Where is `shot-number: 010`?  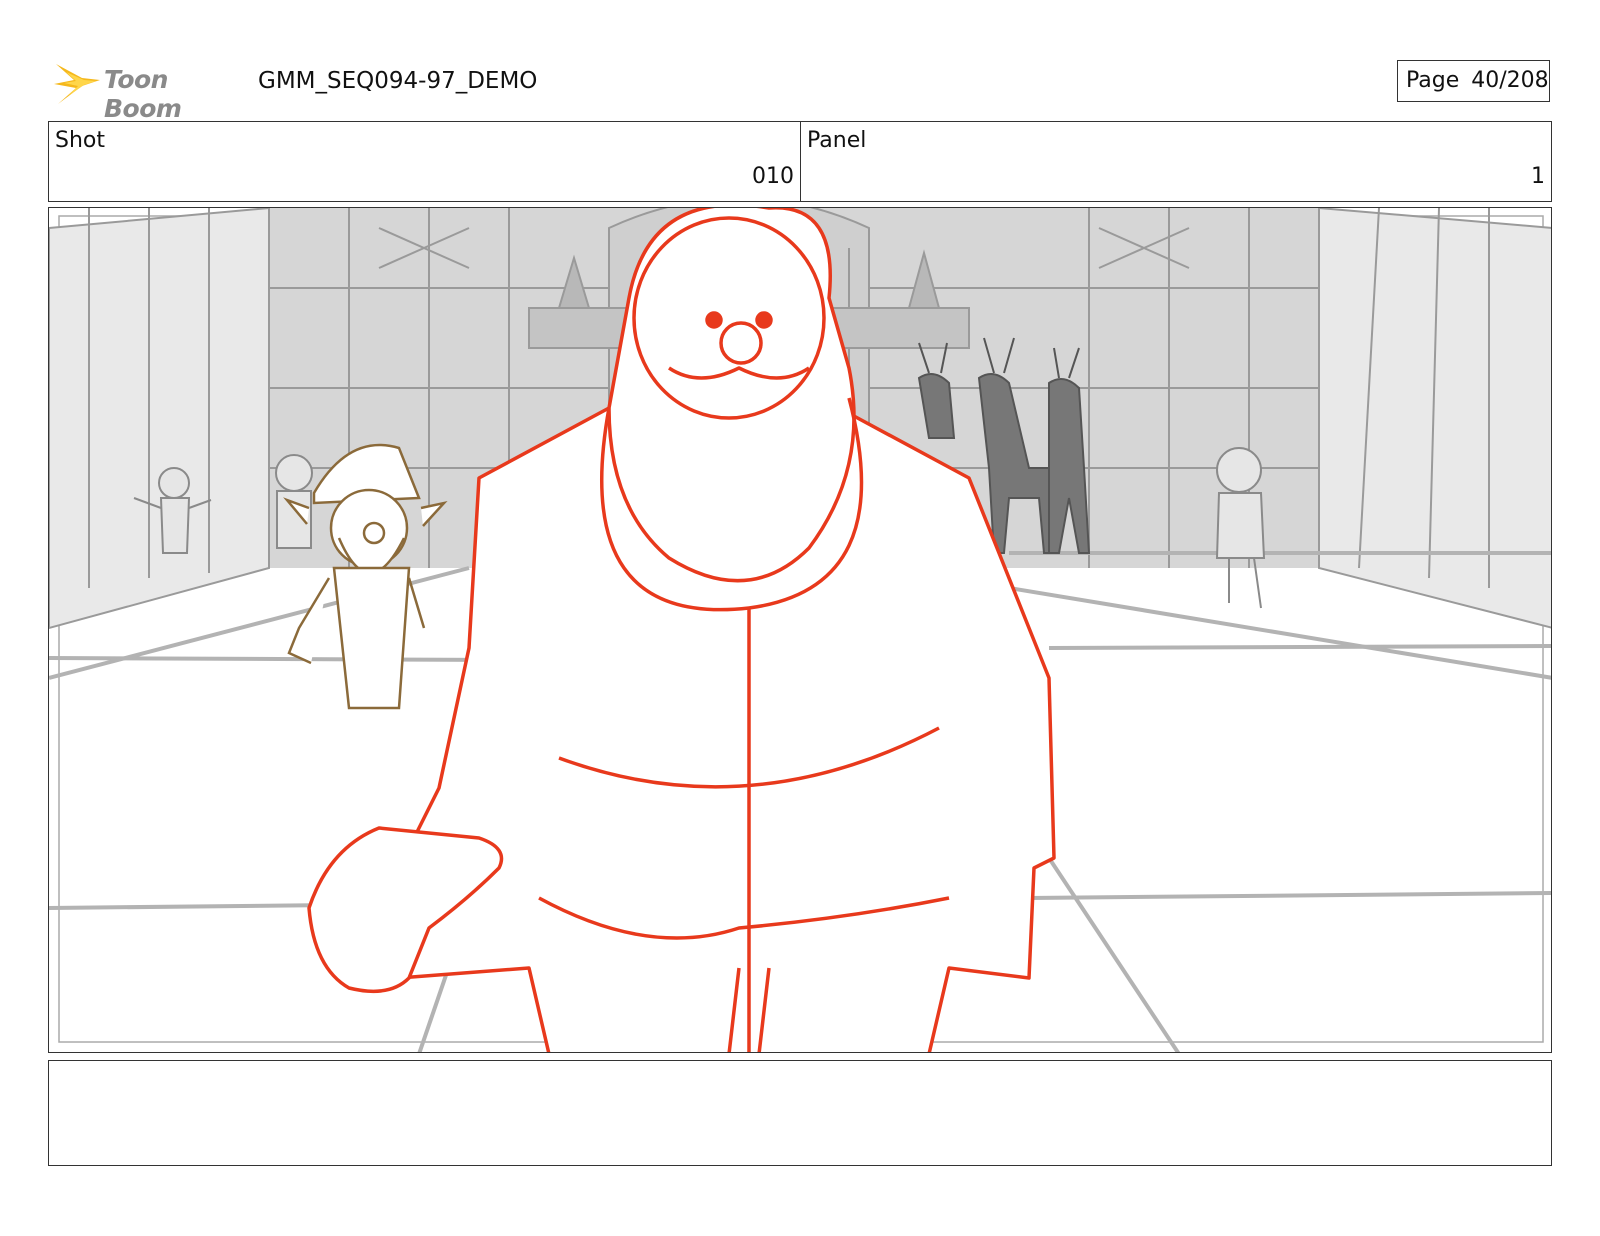
shot-number: 010 is located at coordinates (773, 176).